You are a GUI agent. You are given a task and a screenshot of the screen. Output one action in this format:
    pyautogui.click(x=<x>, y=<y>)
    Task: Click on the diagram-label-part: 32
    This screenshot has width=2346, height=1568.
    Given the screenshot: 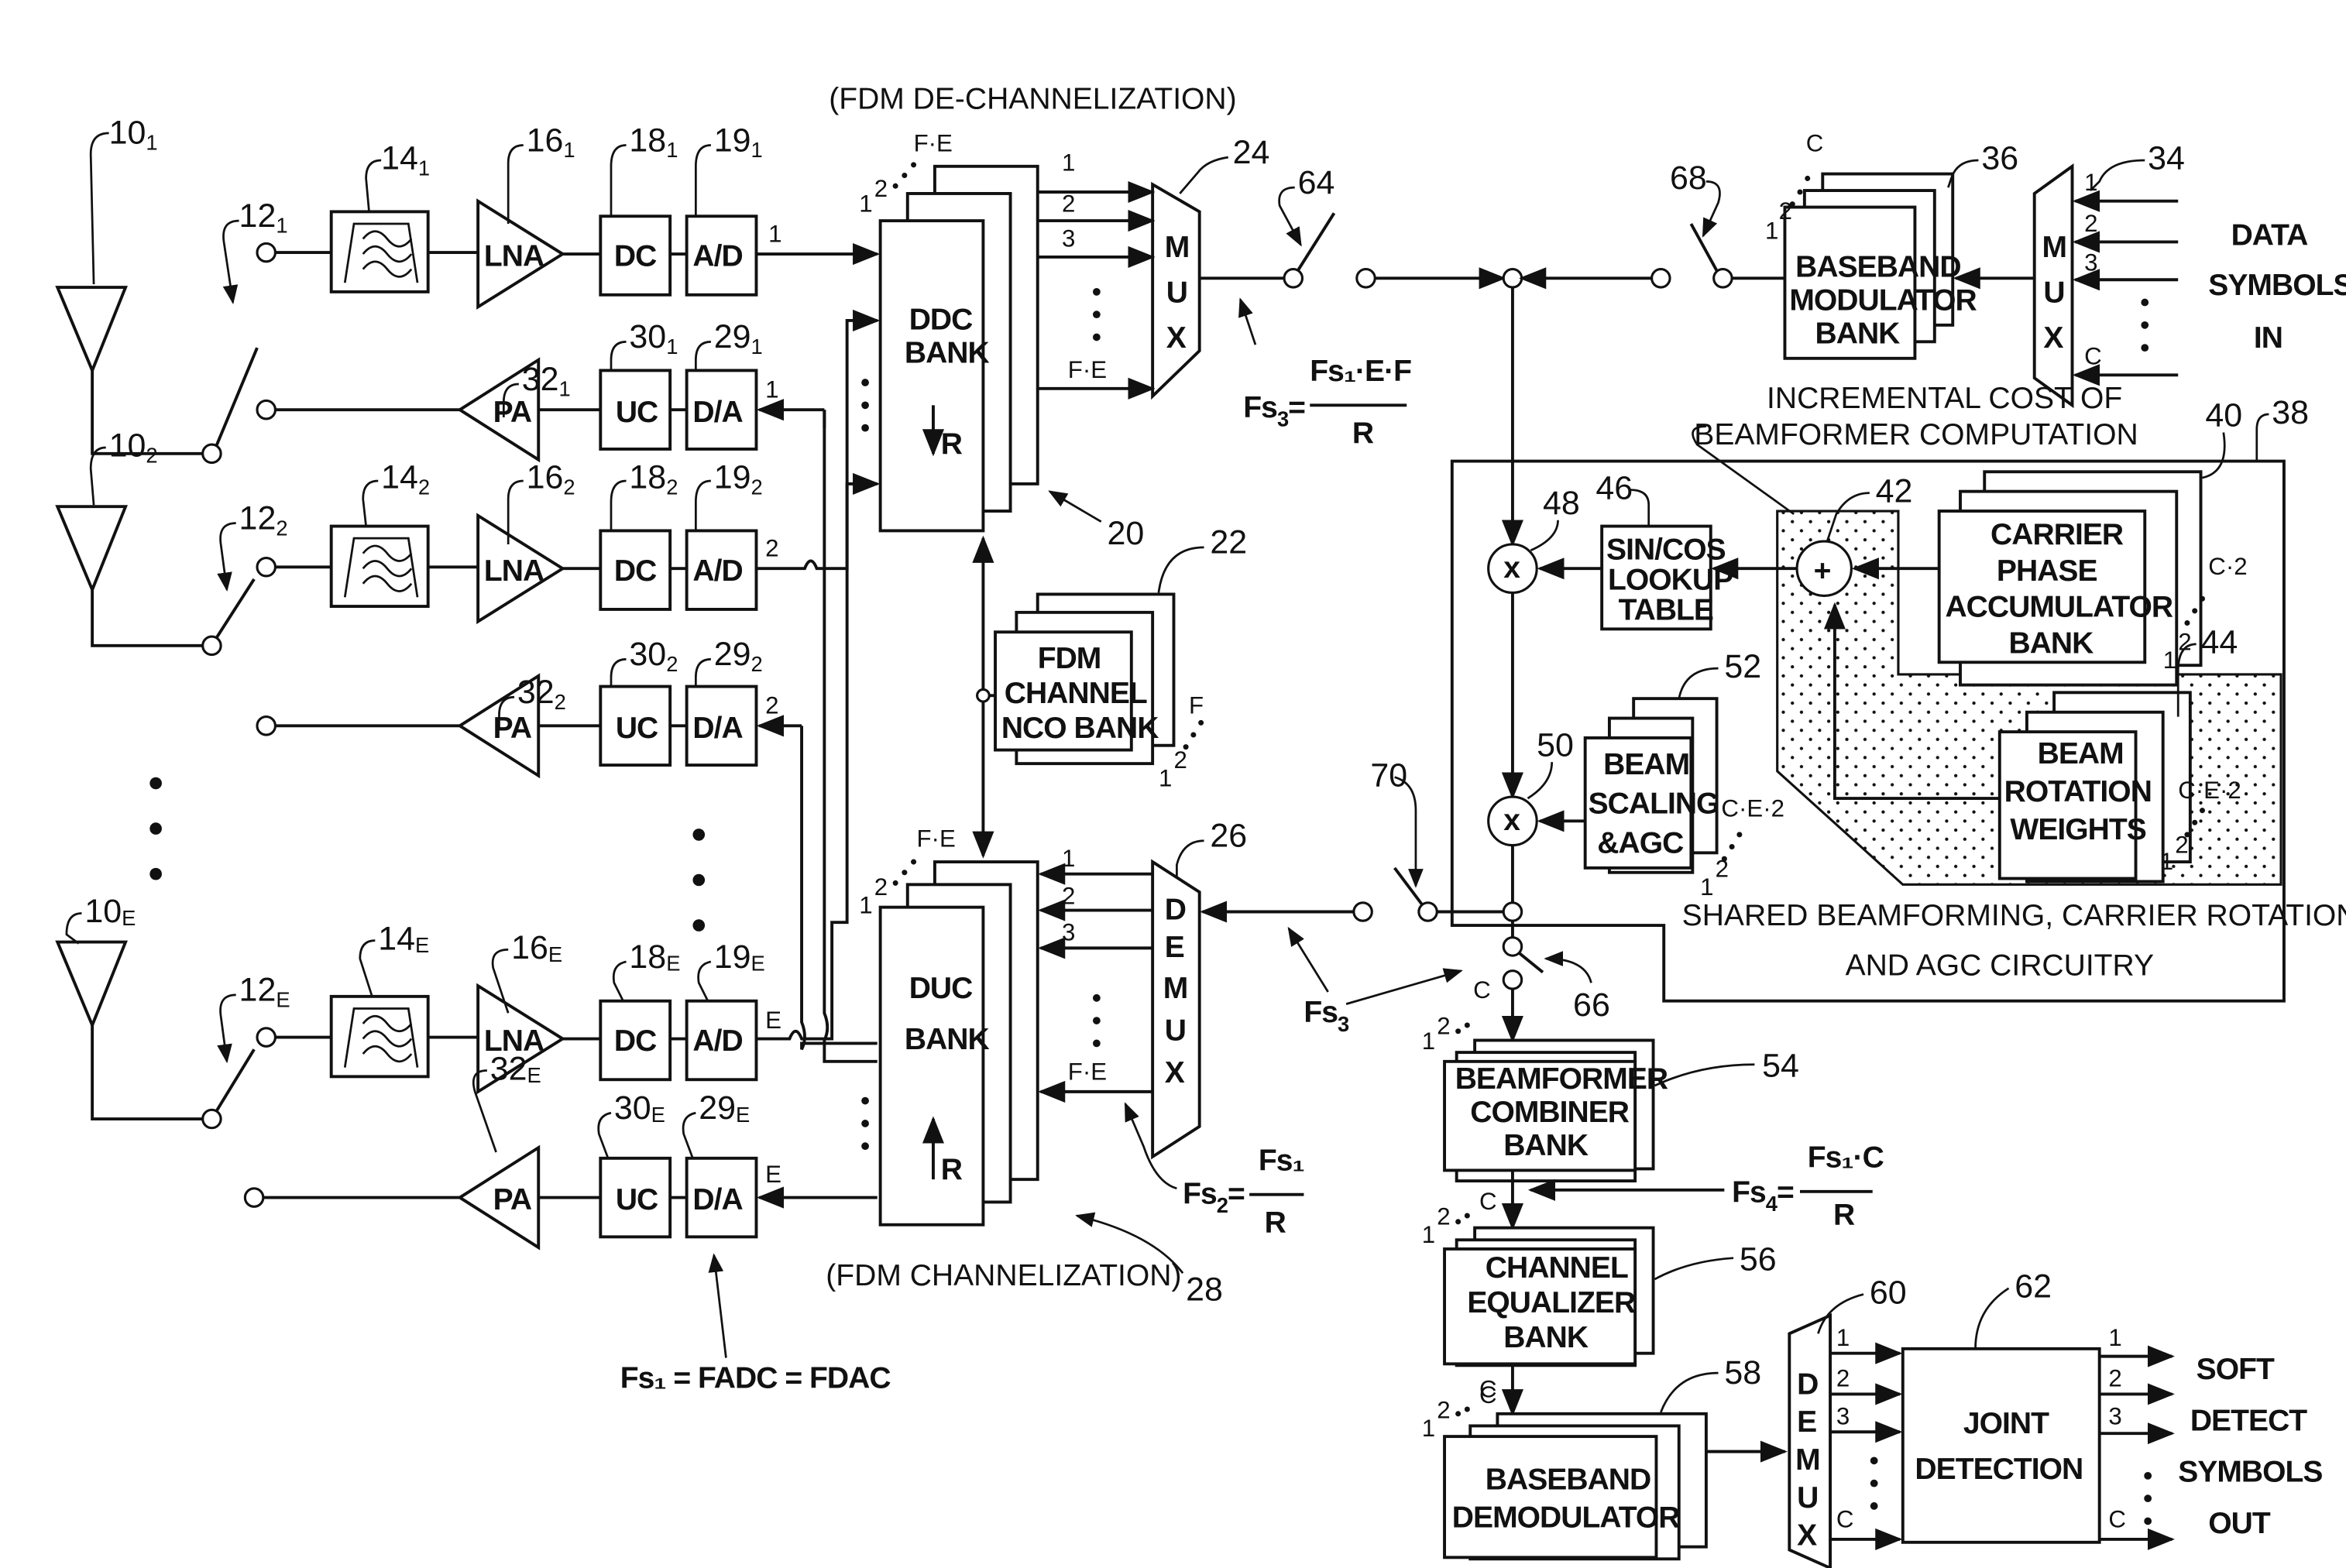 What is the action you would take?
    pyautogui.click(x=540, y=379)
    